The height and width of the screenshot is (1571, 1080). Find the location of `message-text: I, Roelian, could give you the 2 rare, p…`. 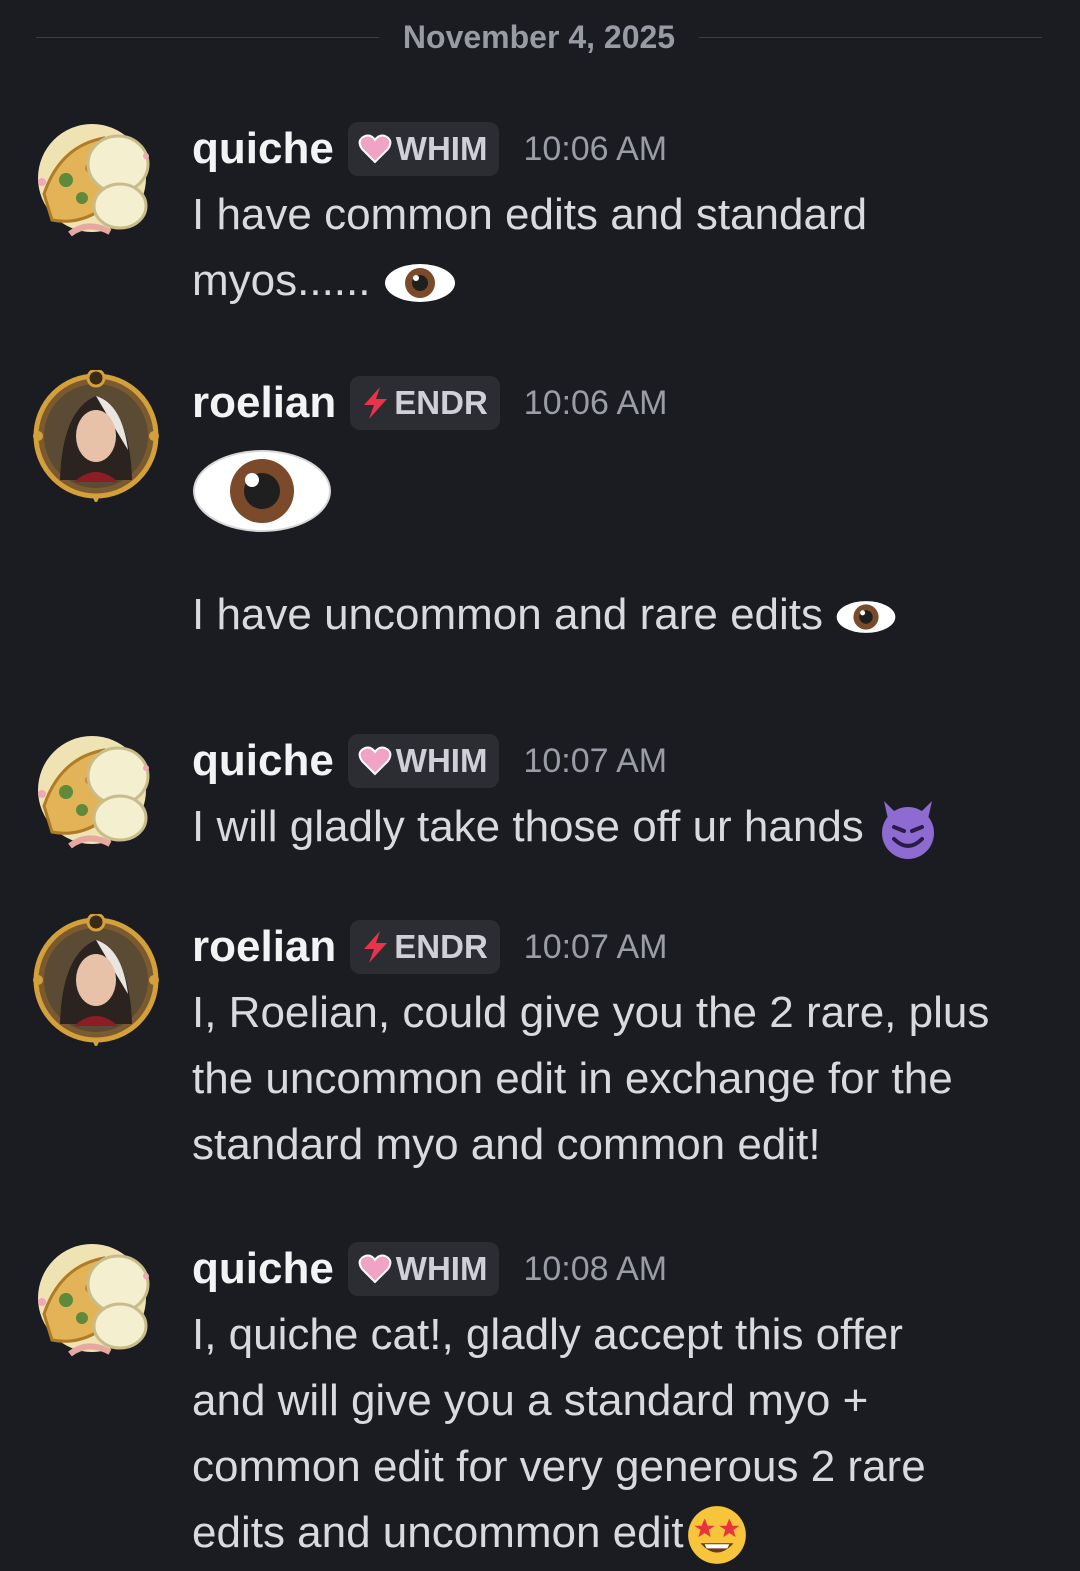

message-text: I, Roelian, could give you the 2 rare, p… is located at coordinates (616, 1079).